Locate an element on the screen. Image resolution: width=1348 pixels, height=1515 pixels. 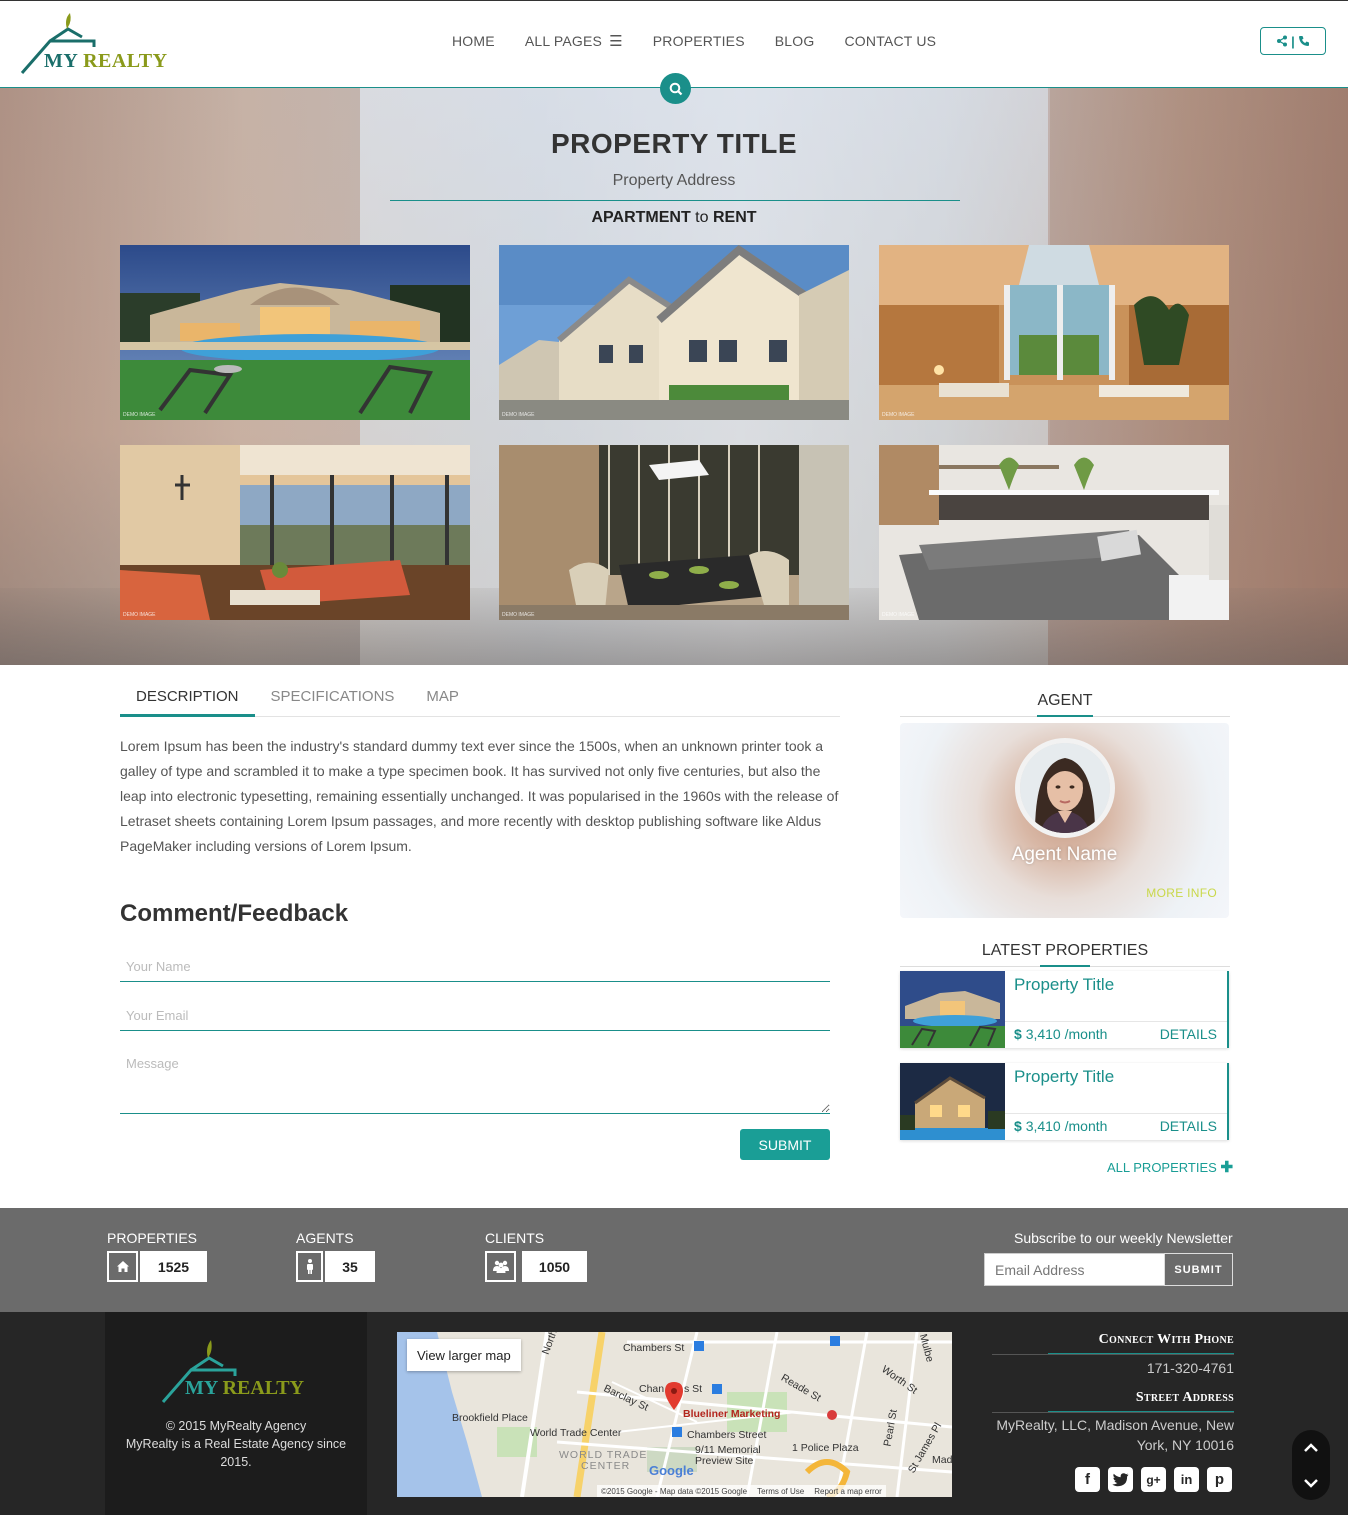
map-label: Mad is located at coordinates (942, 1460).